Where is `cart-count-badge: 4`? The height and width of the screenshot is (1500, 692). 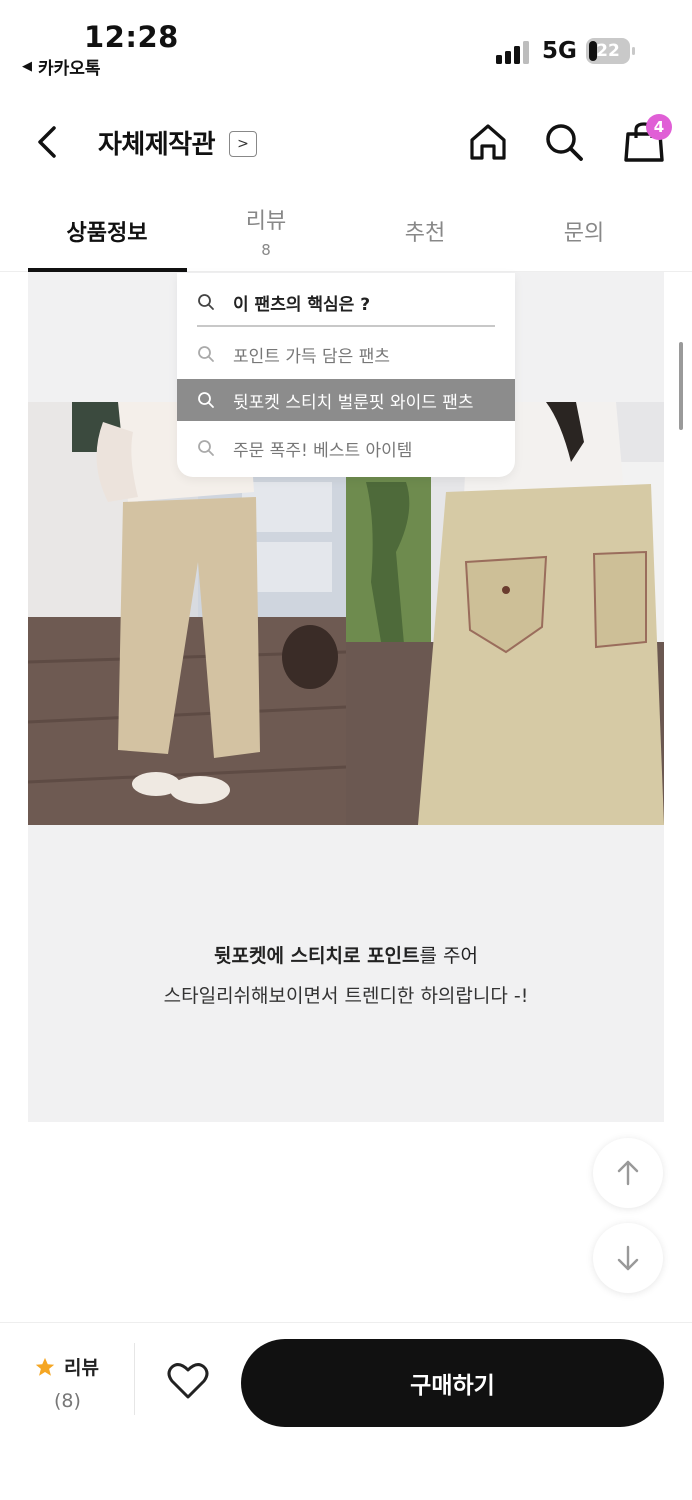
cart-count-badge: 4 is located at coordinates (659, 127).